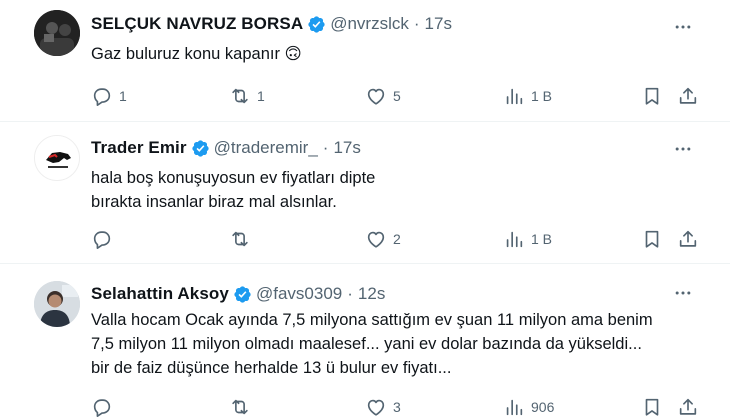 Image resolution: width=730 pixels, height=420 pixels. What do you see at coordinates (139, 148) in the screenshot?
I see `author-name: Trader Emir` at bounding box center [139, 148].